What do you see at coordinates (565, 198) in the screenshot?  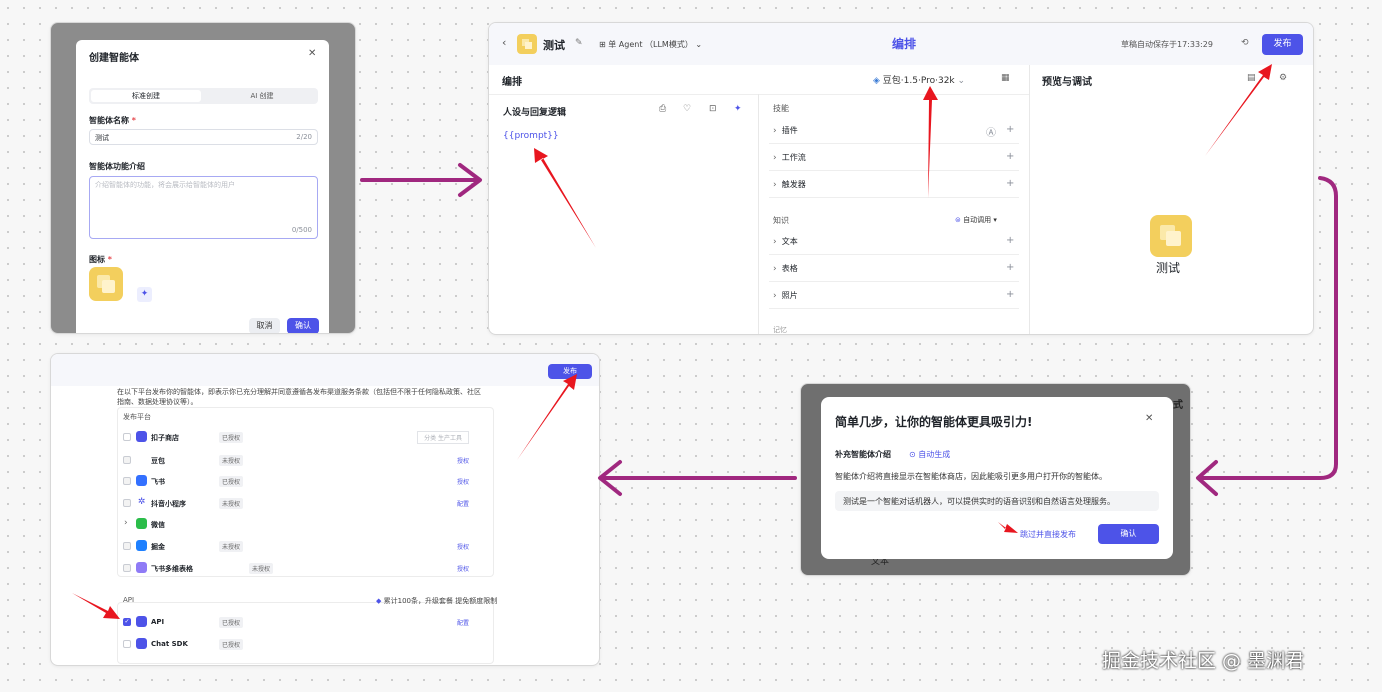 I see `red-arrow-prompt` at bounding box center [565, 198].